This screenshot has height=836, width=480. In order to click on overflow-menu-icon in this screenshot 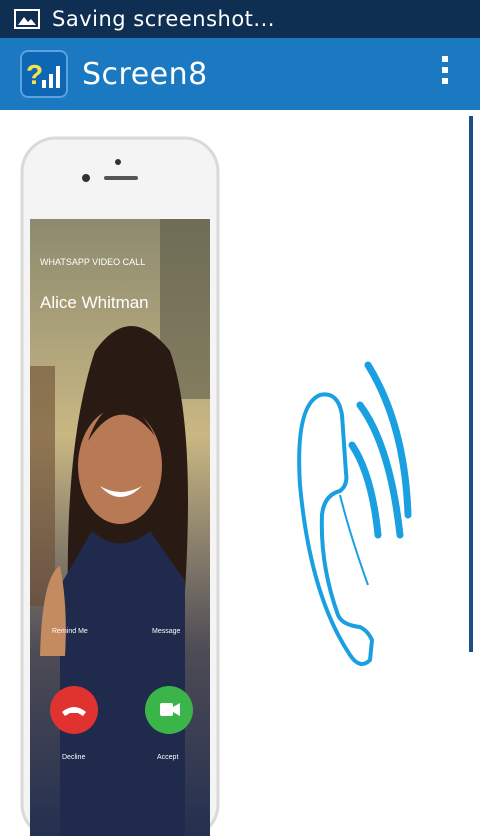, I will do `click(445, 74)`.